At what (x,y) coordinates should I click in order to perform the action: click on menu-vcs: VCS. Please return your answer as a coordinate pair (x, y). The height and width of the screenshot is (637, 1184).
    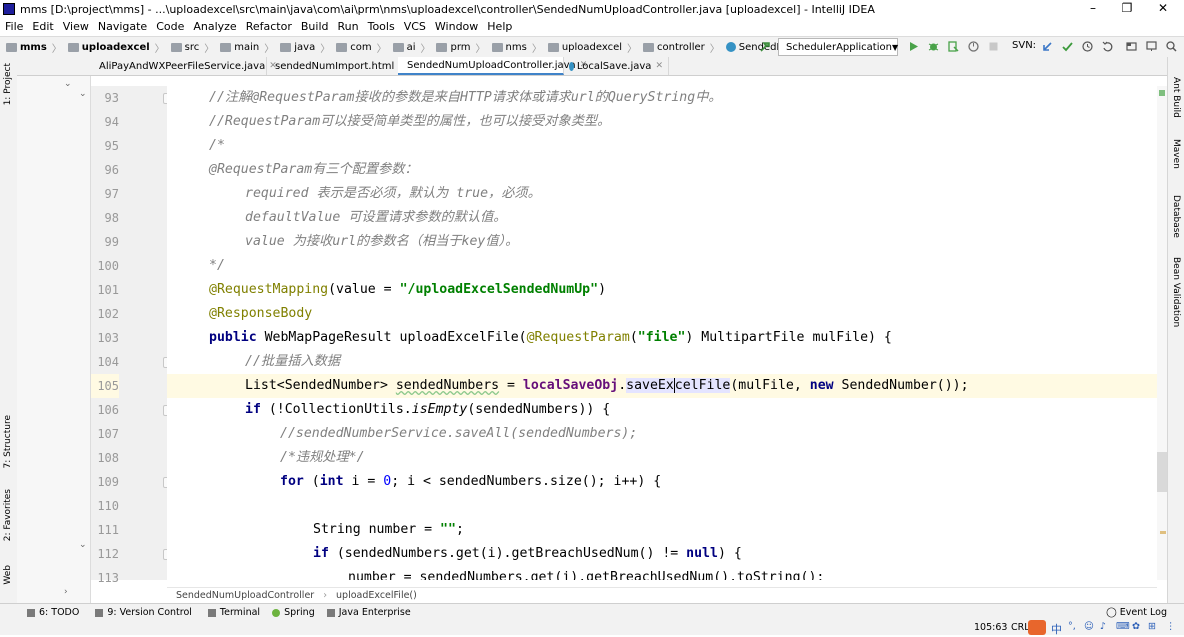
    Looking at the image, I should click on (415, 26).